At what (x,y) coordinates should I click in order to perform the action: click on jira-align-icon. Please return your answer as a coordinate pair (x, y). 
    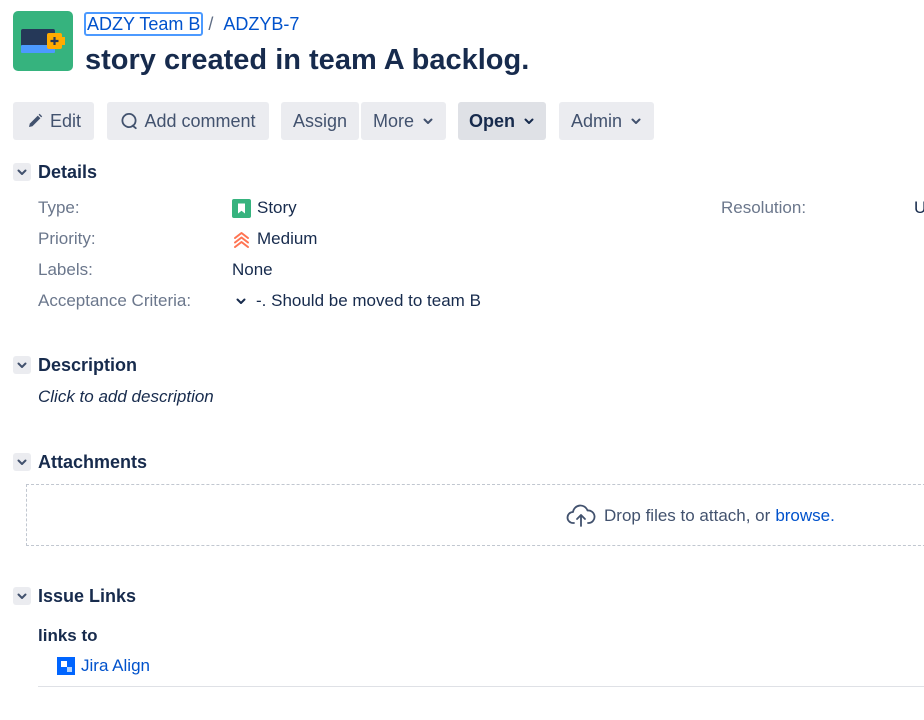
    Looking at the image, I should click on (67, 666).